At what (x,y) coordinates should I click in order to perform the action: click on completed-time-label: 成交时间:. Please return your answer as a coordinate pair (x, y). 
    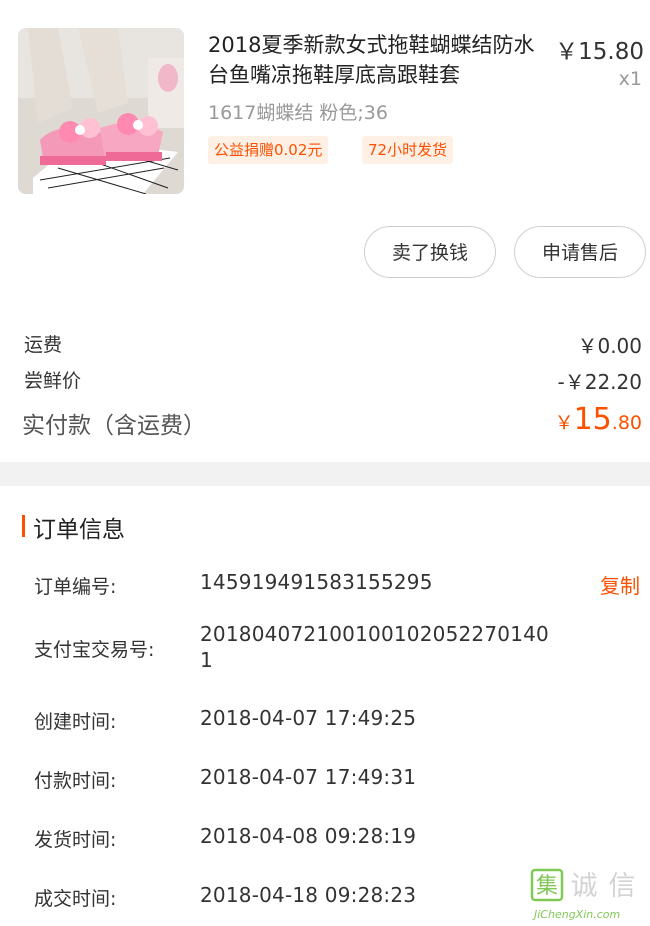
    Looking at the image, I should click on (75, 899).